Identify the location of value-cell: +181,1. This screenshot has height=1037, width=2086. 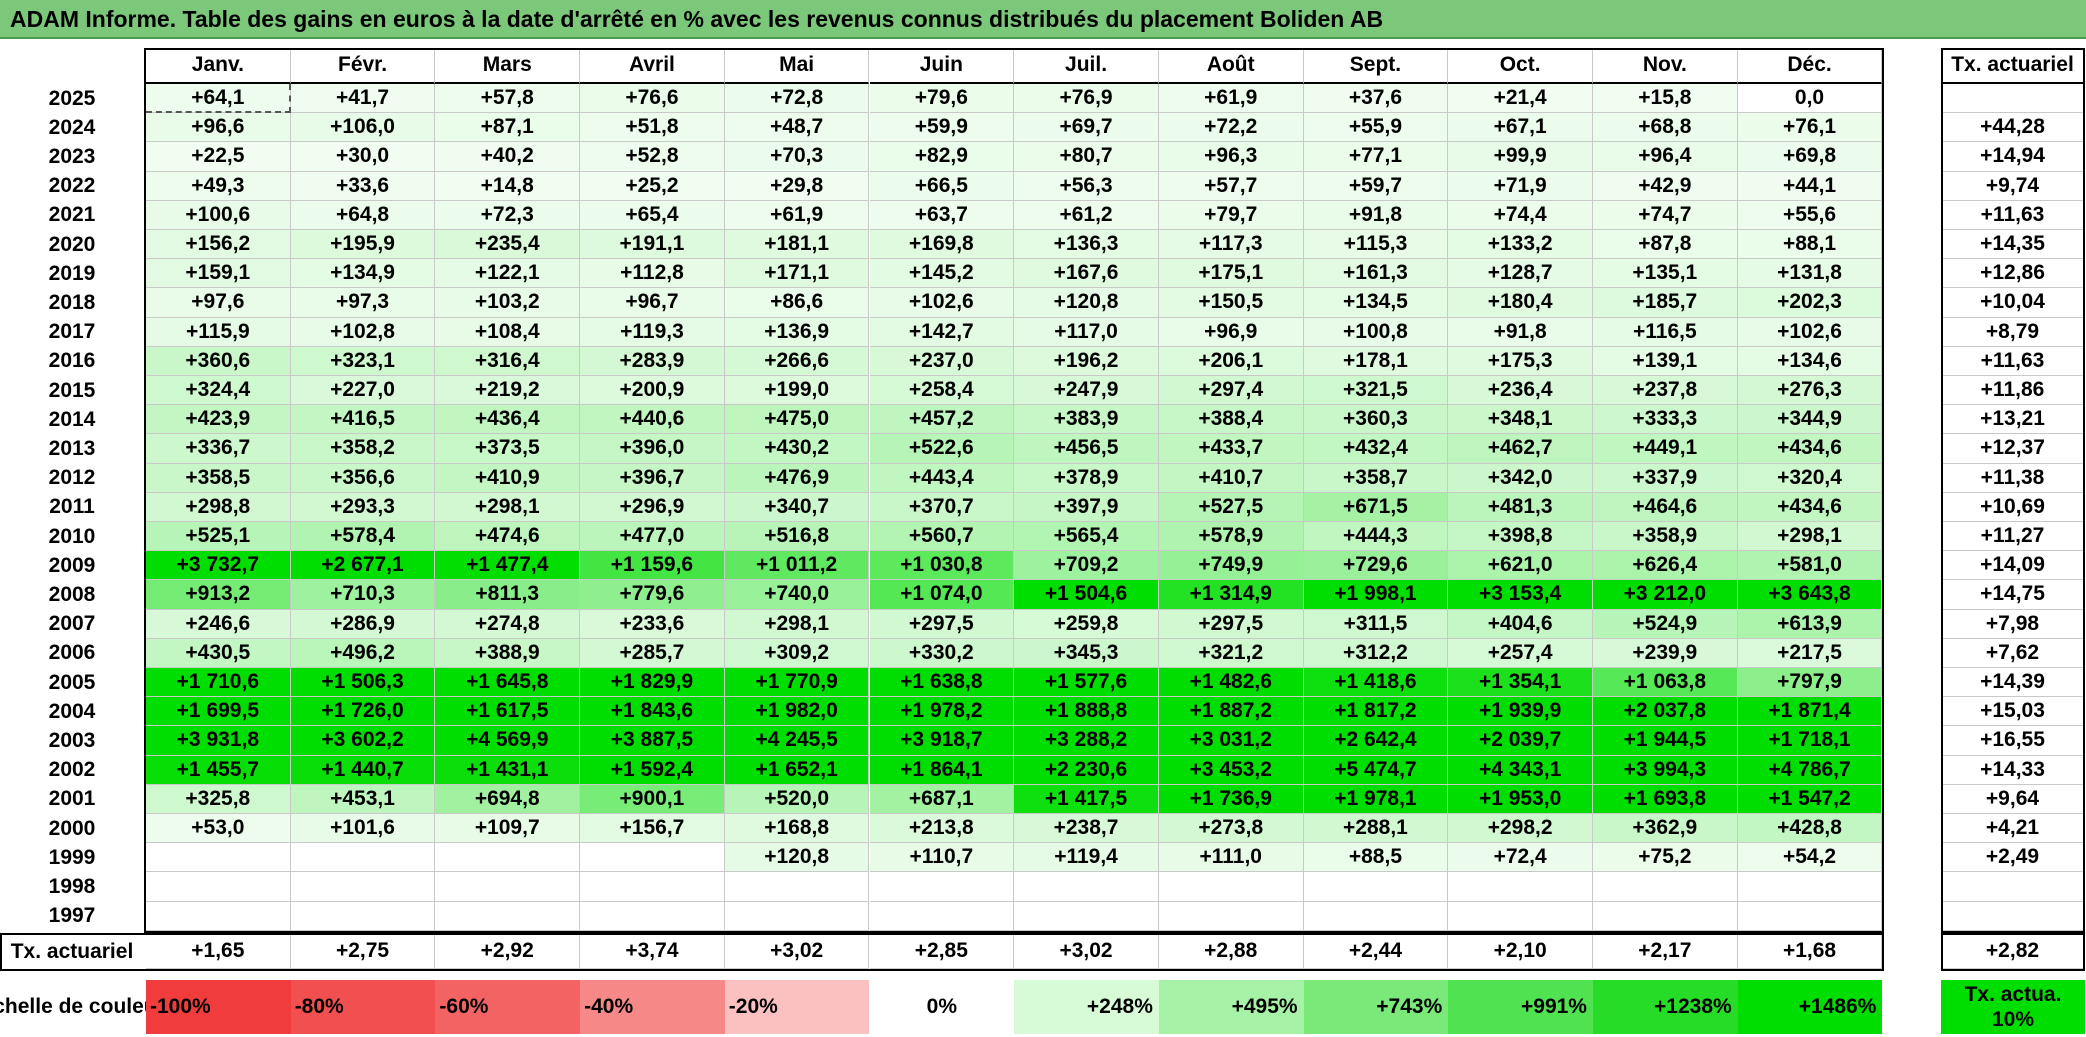
(797, 245).